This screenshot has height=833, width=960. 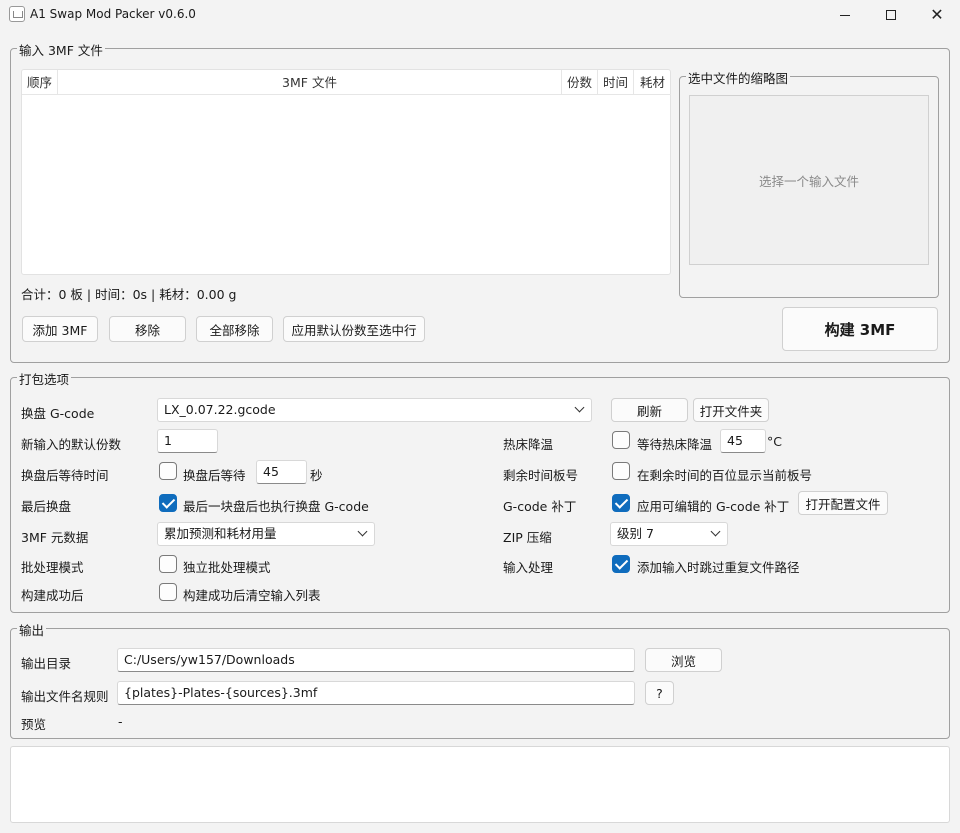 What do you see at coordinates (675, 444) in the screenshot?
I see `wait-bed-cooling-text: 等待热床降温` at bounding box center [675, 444].